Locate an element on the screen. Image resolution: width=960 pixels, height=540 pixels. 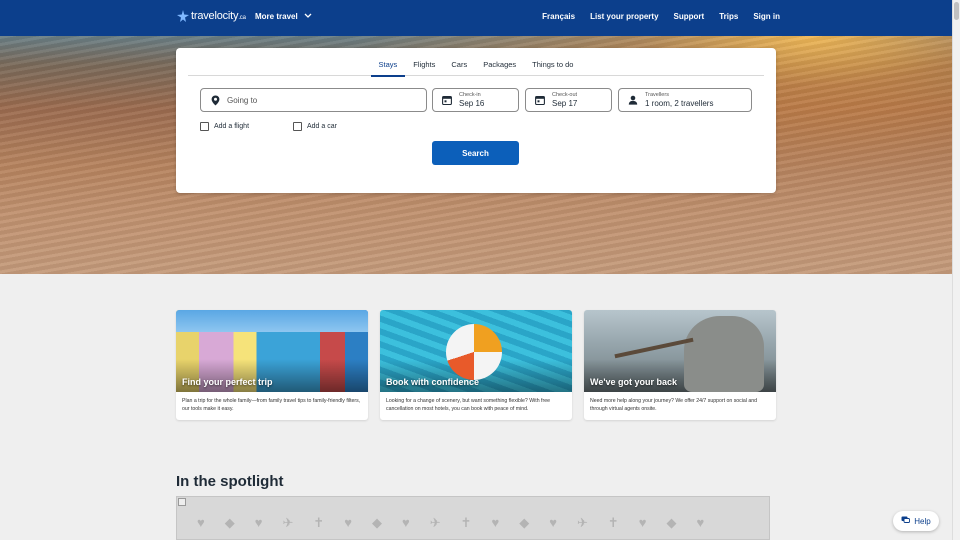
checkout-label: Check-out is located at coordinates (565, 95).